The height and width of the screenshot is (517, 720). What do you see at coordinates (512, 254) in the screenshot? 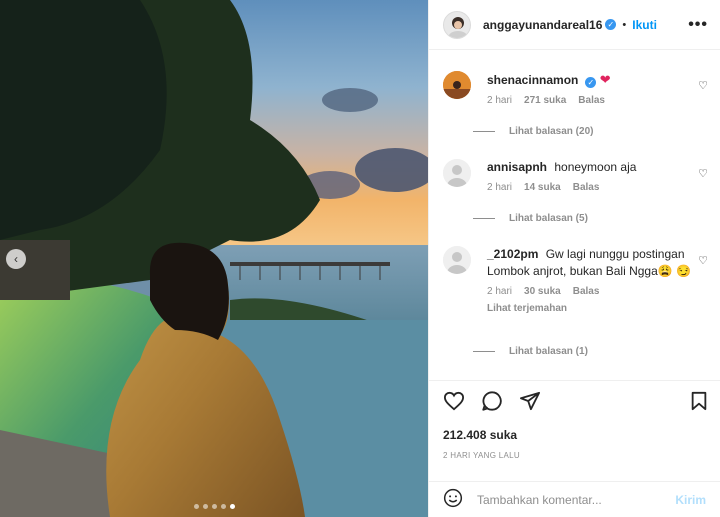
I see `comment-username: _2102pm` at bounding box center [512, 254].